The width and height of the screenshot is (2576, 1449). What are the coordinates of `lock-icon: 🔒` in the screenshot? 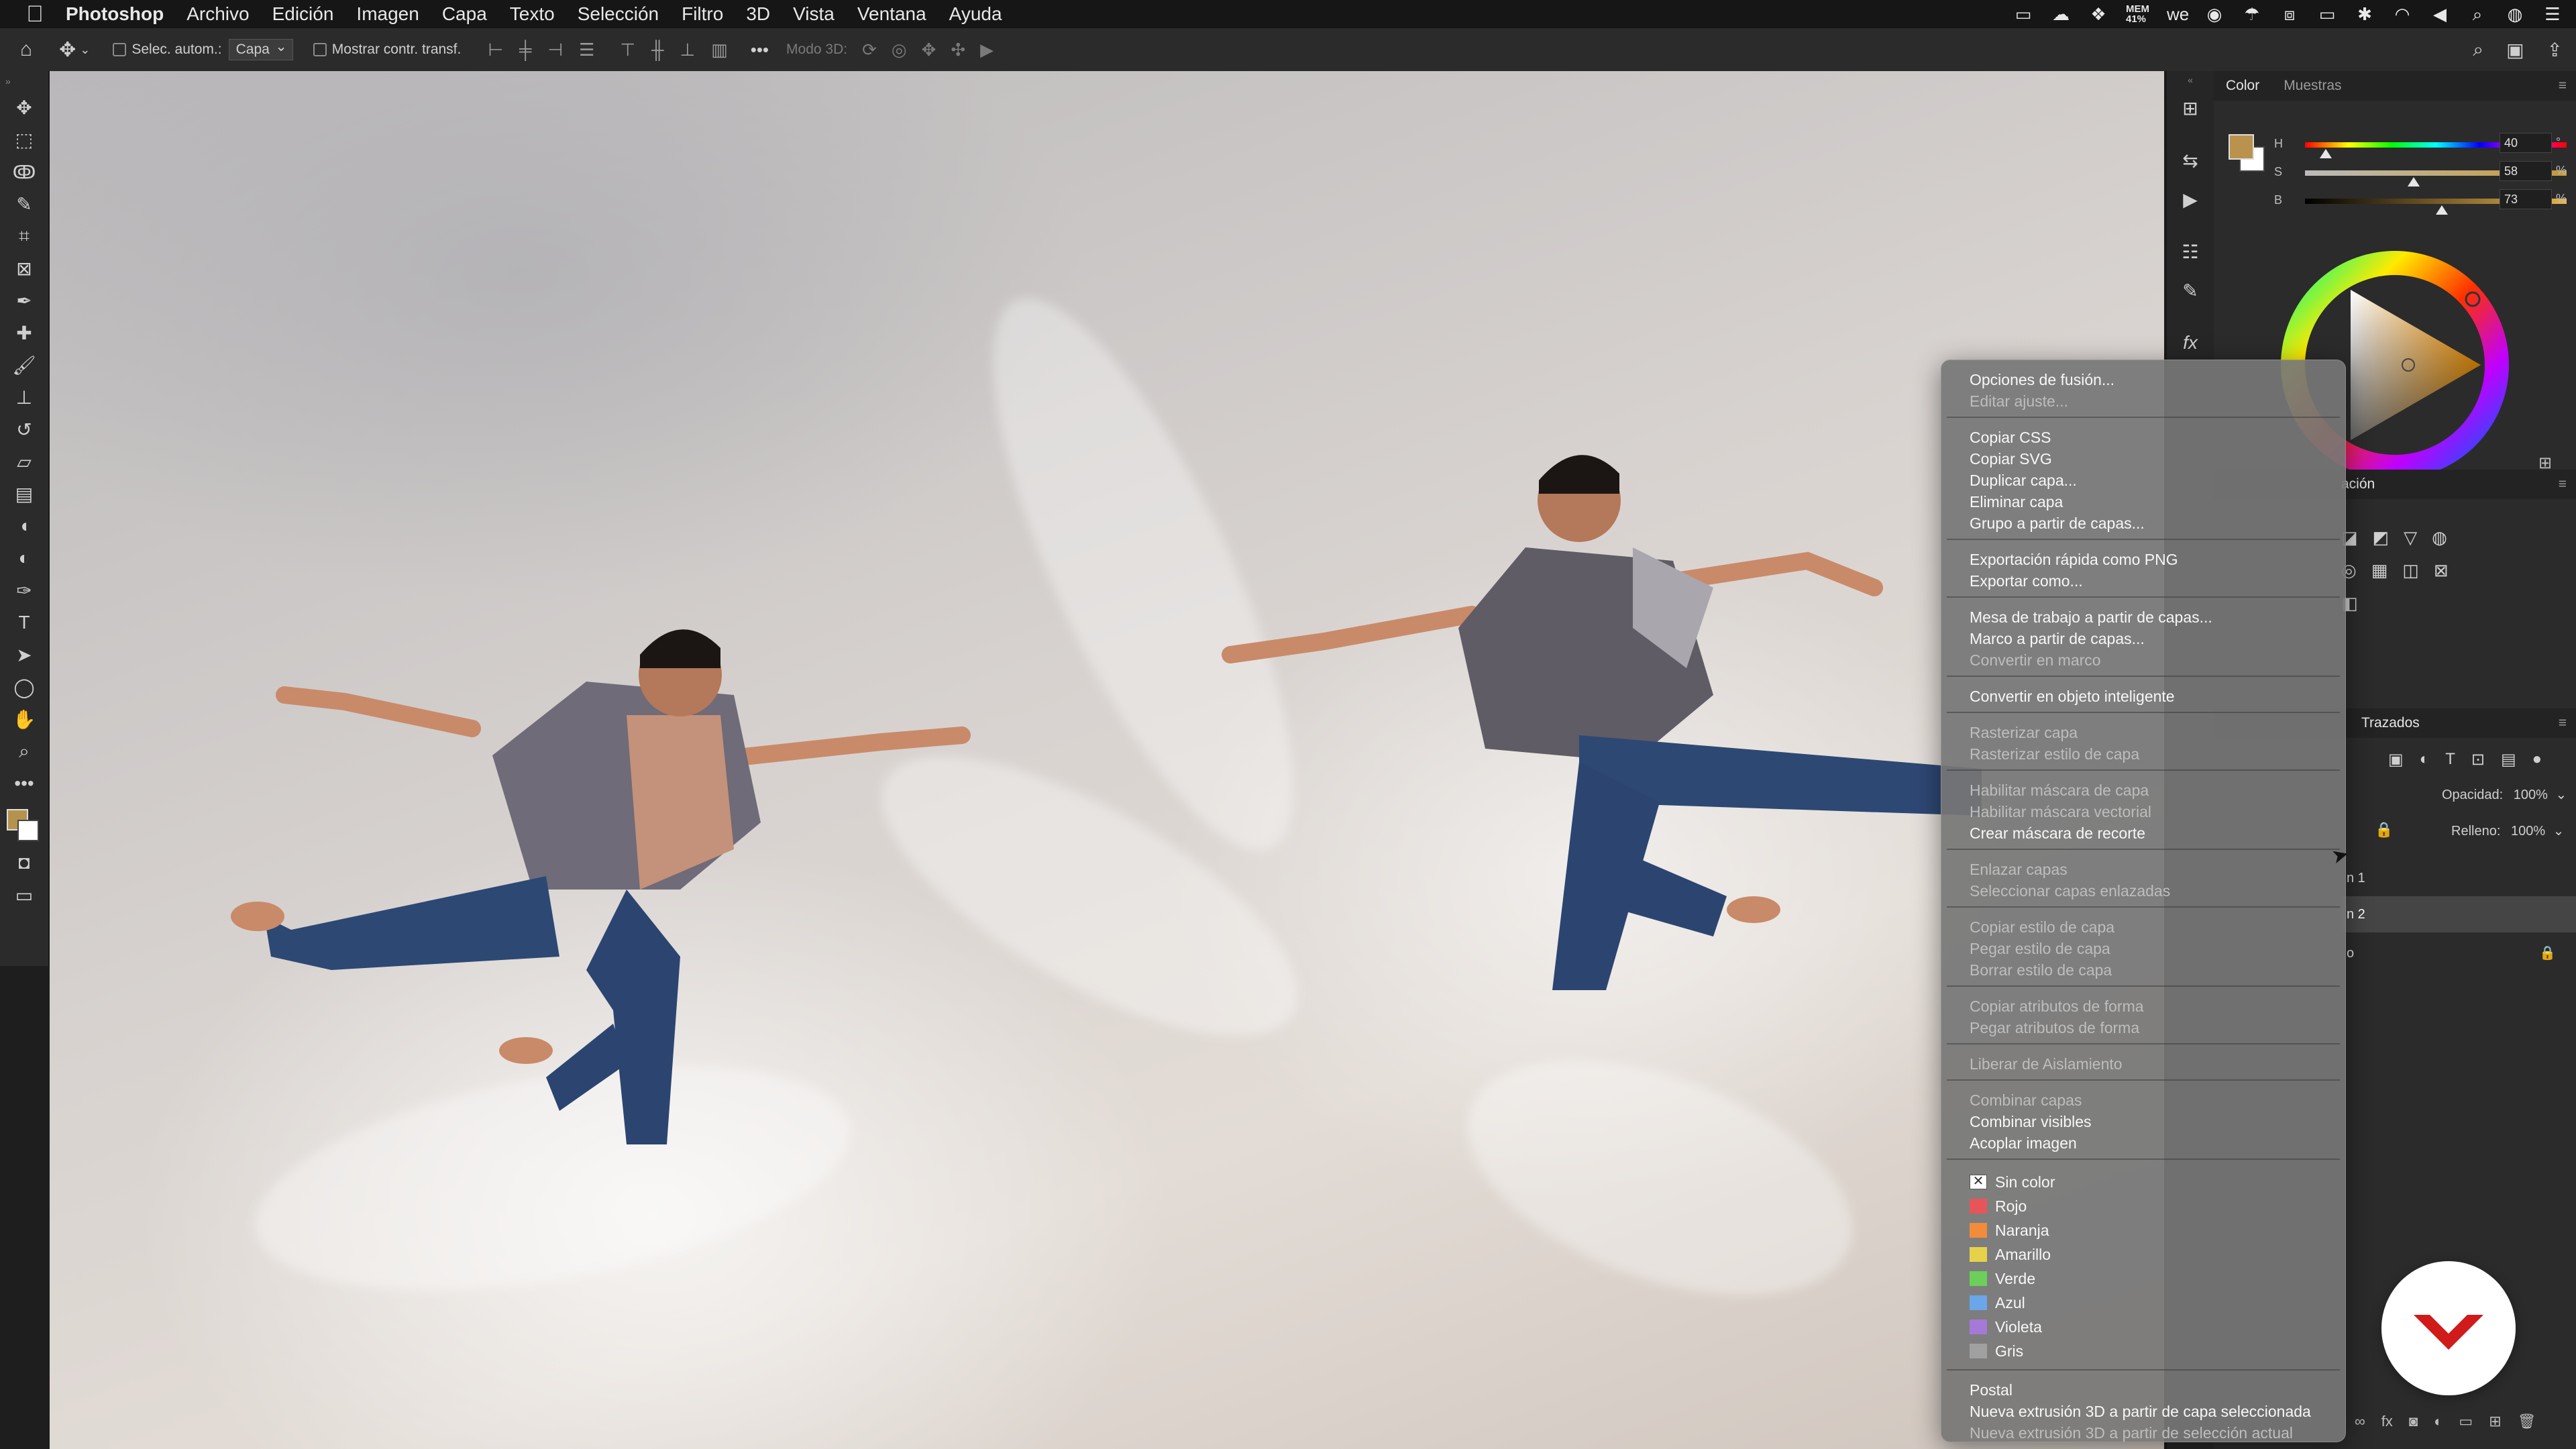 It's located at (2384, 830).